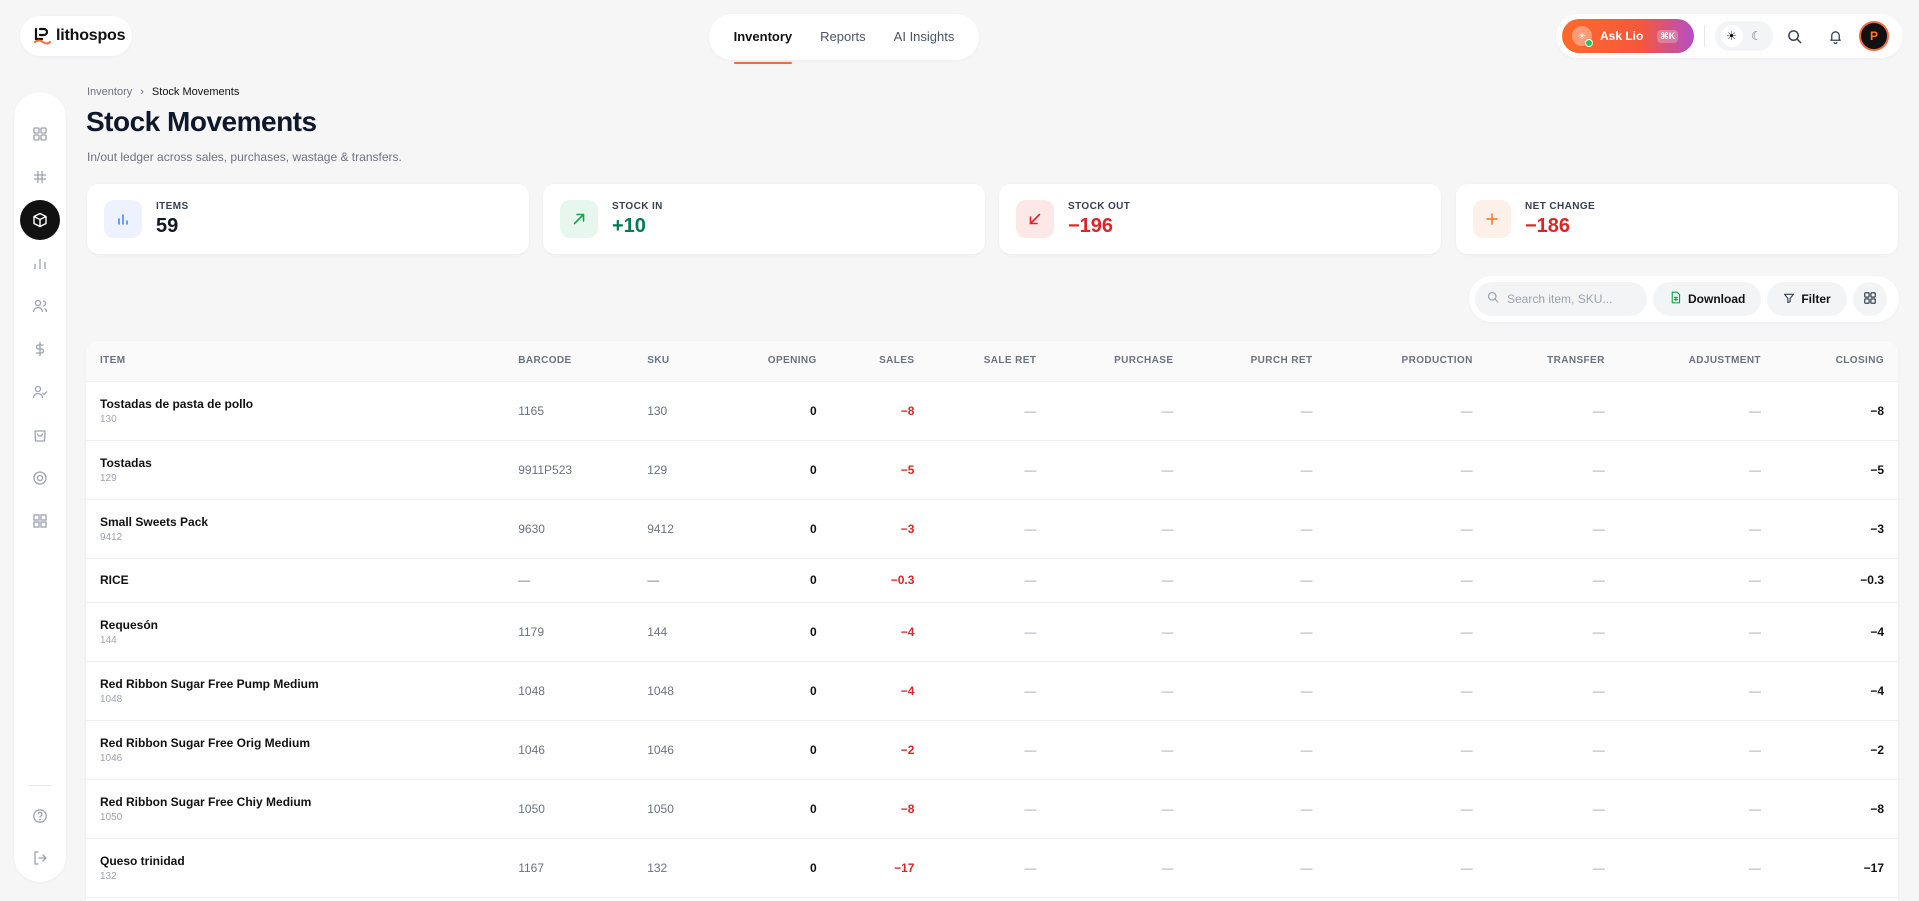 The image size is (1919, 901). Describe the element at coordinates (569, 809) in the screenshot. I see `barcode-cell: 1050` at that location.